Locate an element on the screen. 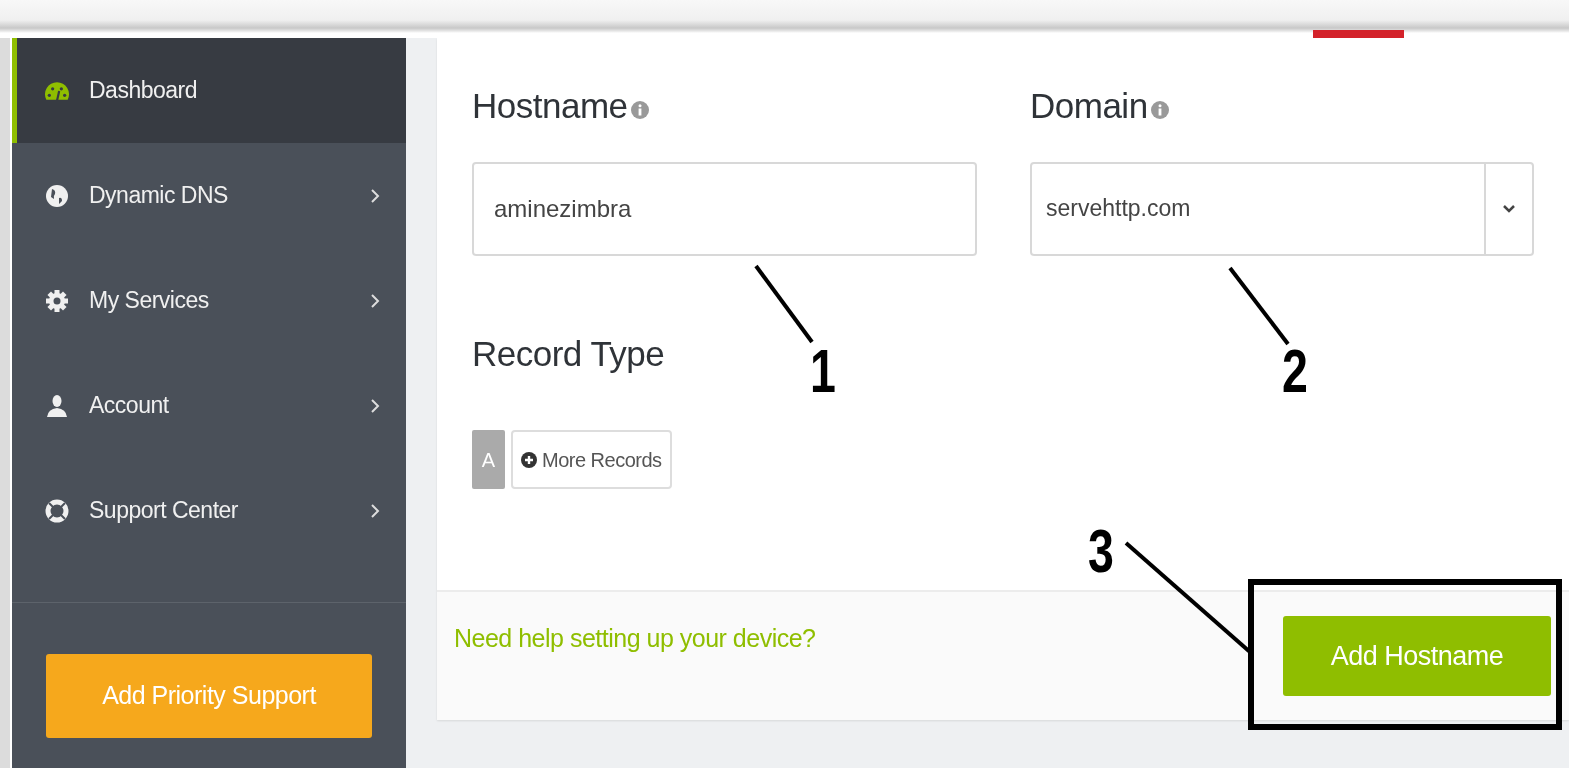 The image size is (1569, 768). person-icon is located at coordinates (57, 405).